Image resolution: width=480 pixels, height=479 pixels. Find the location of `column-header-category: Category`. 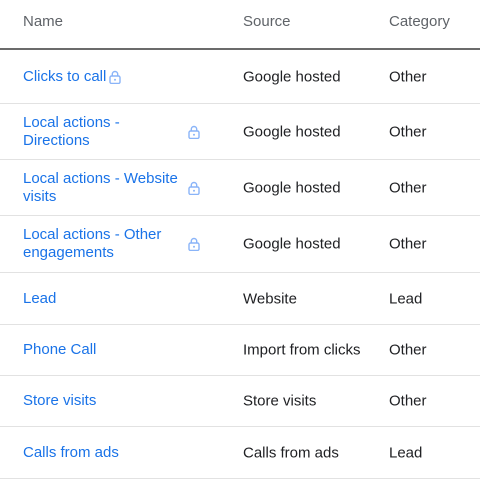

column-header-category: Category is located at coordinates (419, 21).